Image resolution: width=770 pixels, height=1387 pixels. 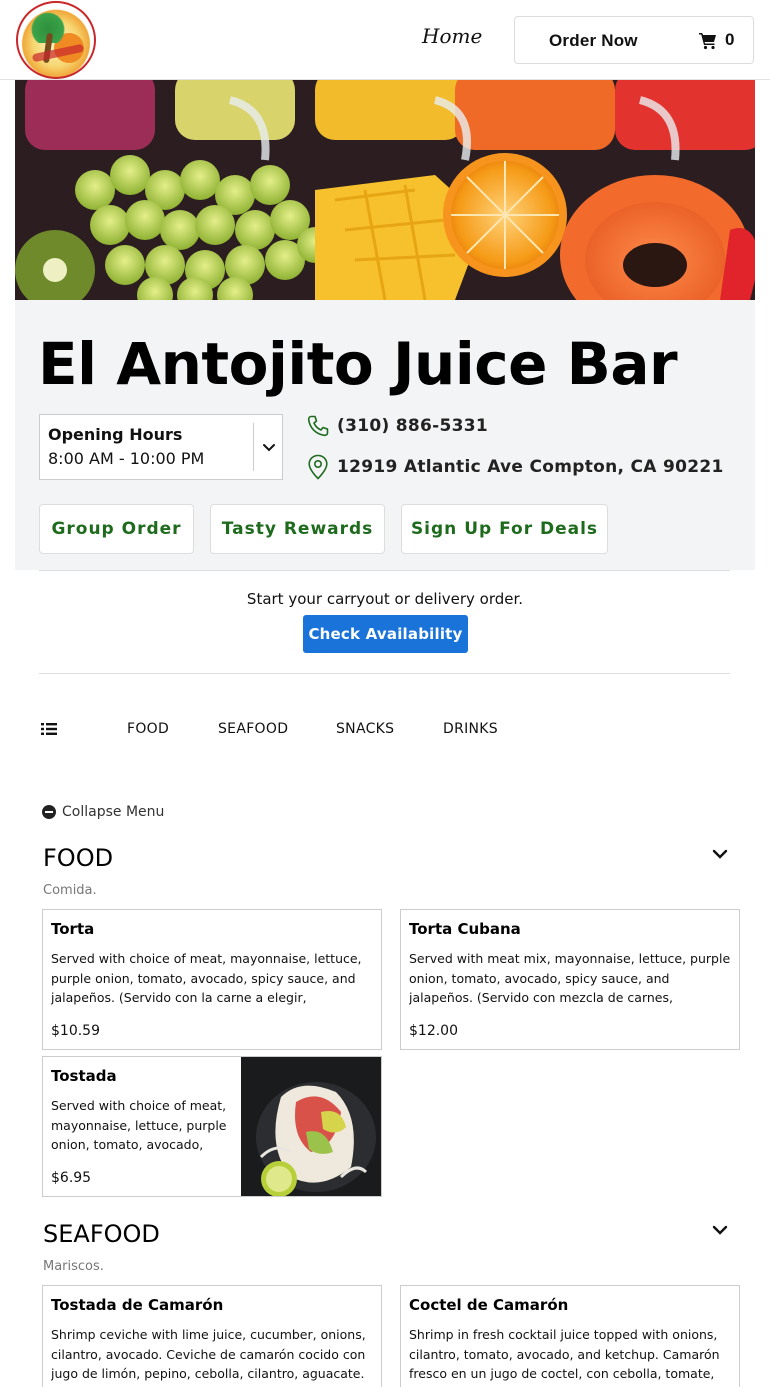 I want to click on tostada-photo, so click(x=311, y=1126).